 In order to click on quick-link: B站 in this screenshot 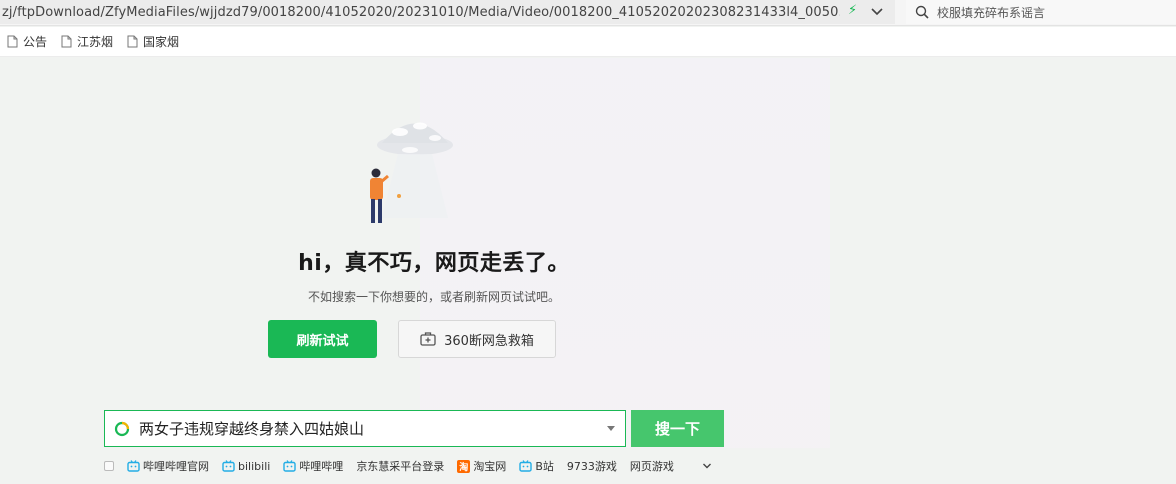, I will do `click(536, 466)`.